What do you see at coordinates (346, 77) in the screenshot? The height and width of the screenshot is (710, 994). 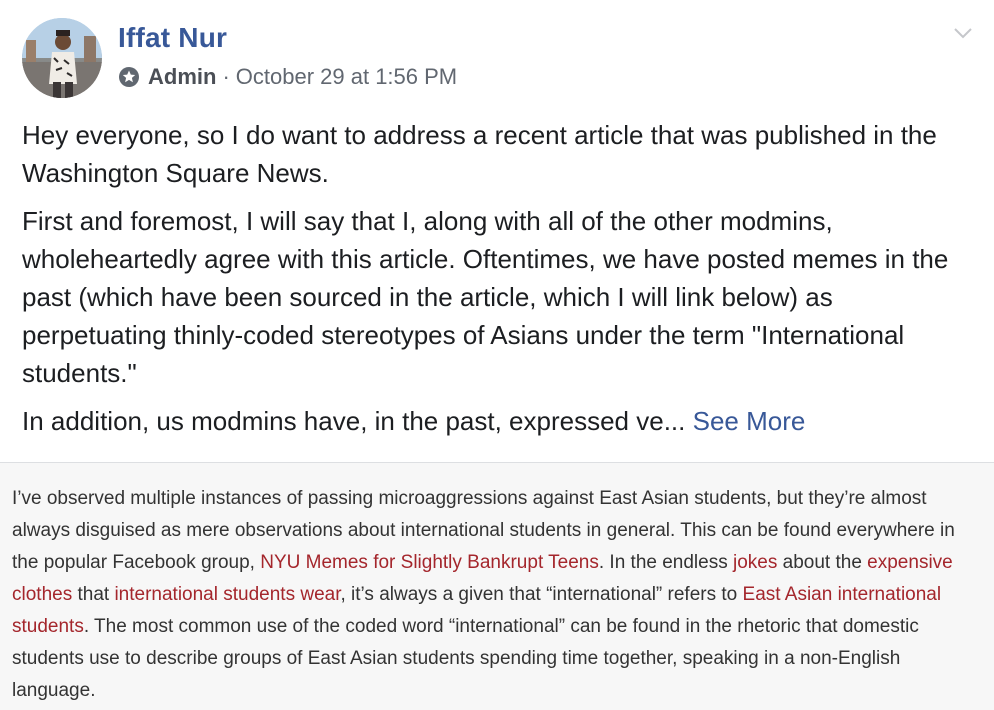 I see `post-timestamp: October 29 at 1:56 PM` at bounding box center [346, 77].